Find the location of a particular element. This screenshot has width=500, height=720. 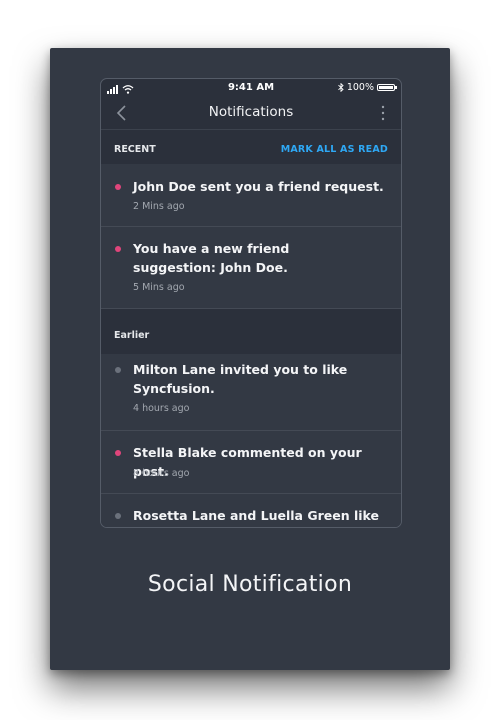

page-title: Notifications is located at coordinates (251, 112).